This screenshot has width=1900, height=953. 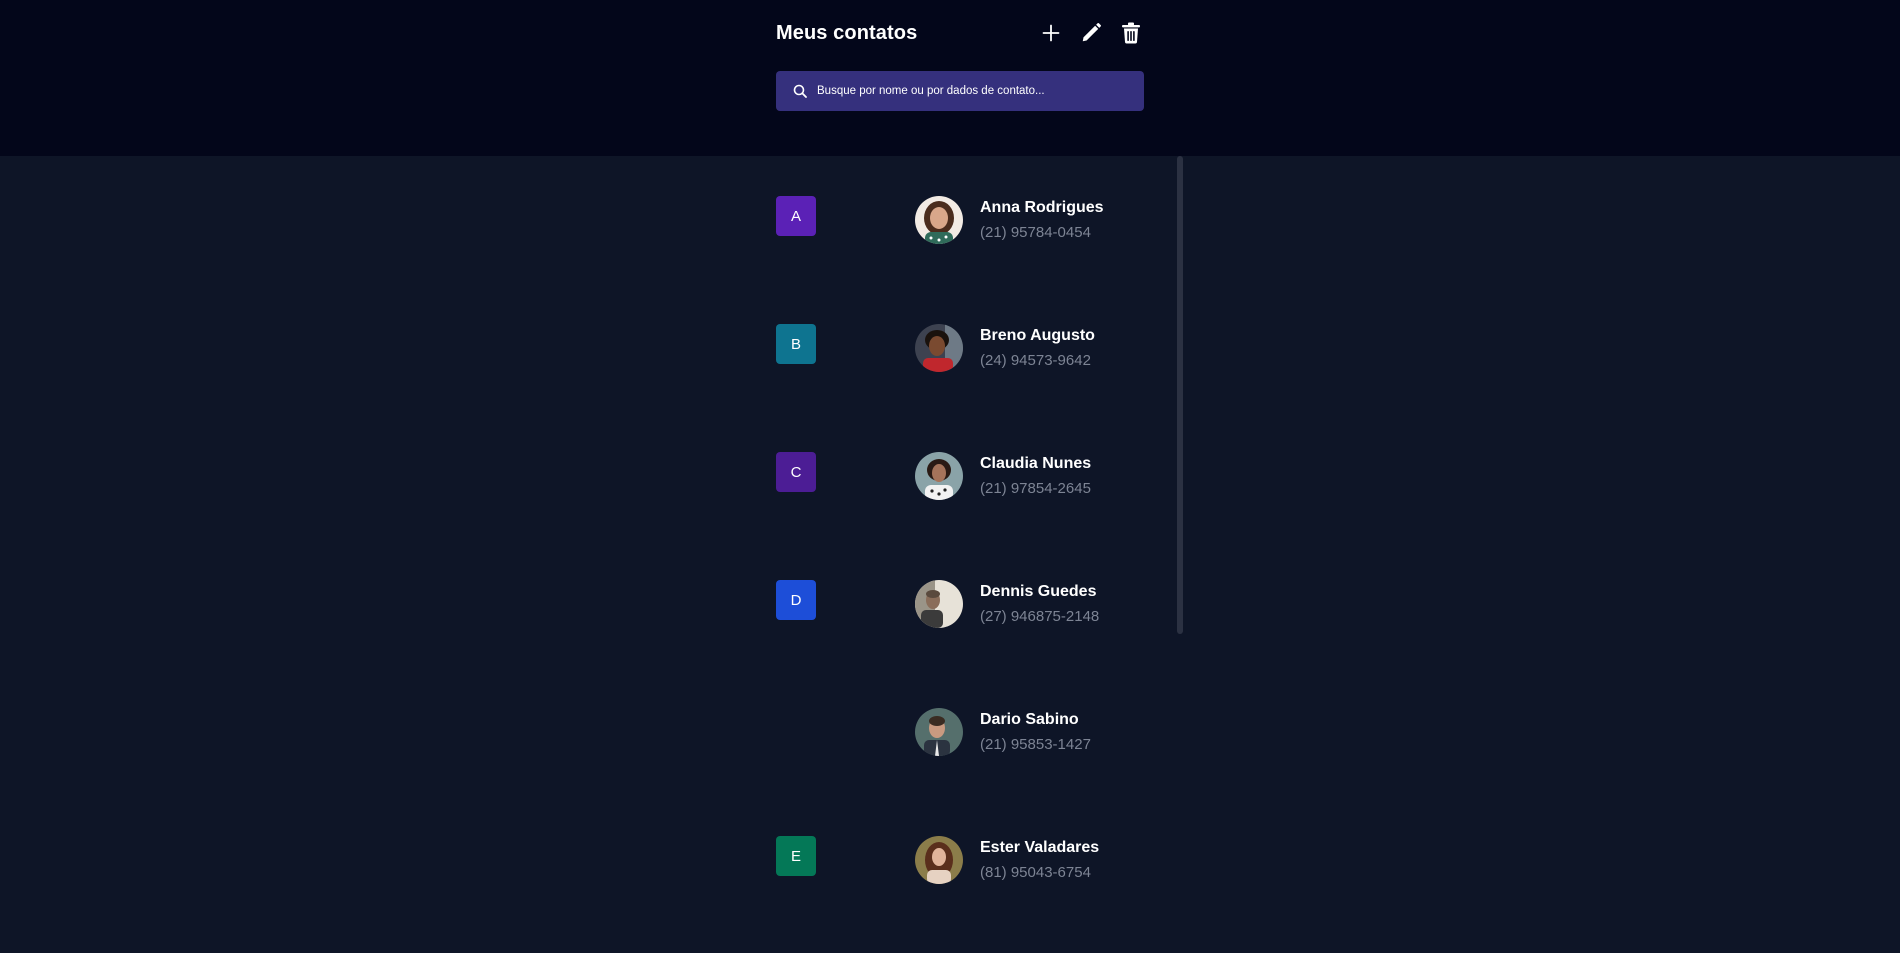 I want to click on contact-name: Ester Valadares, so click(x=1040, y=847).